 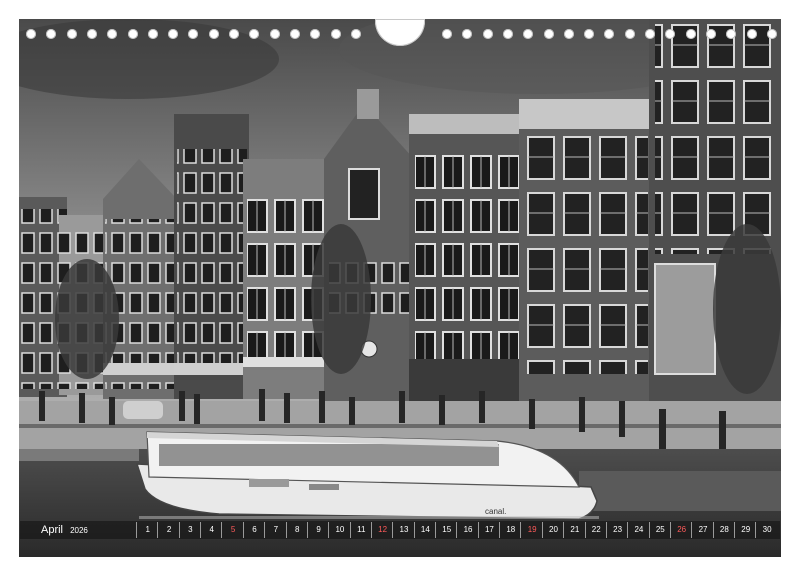 What do you see at coordinates (637, 530) in the screenshot?
I see `day-cell: 24` at bounding box center [637, 530].